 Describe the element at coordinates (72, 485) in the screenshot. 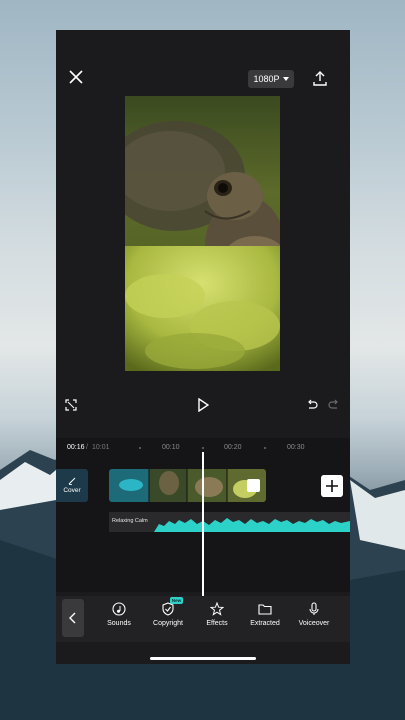

I see `cover-button: Cover` at that location.